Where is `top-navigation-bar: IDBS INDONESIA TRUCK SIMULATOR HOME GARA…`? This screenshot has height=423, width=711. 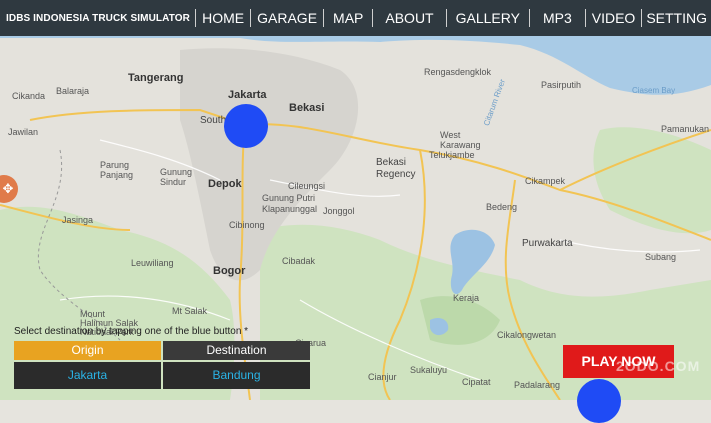 top-navigation-bar: IDBS INDONESIA TRUCK SIMULATOR HOME GARA… is located at coordinates (355, 18).